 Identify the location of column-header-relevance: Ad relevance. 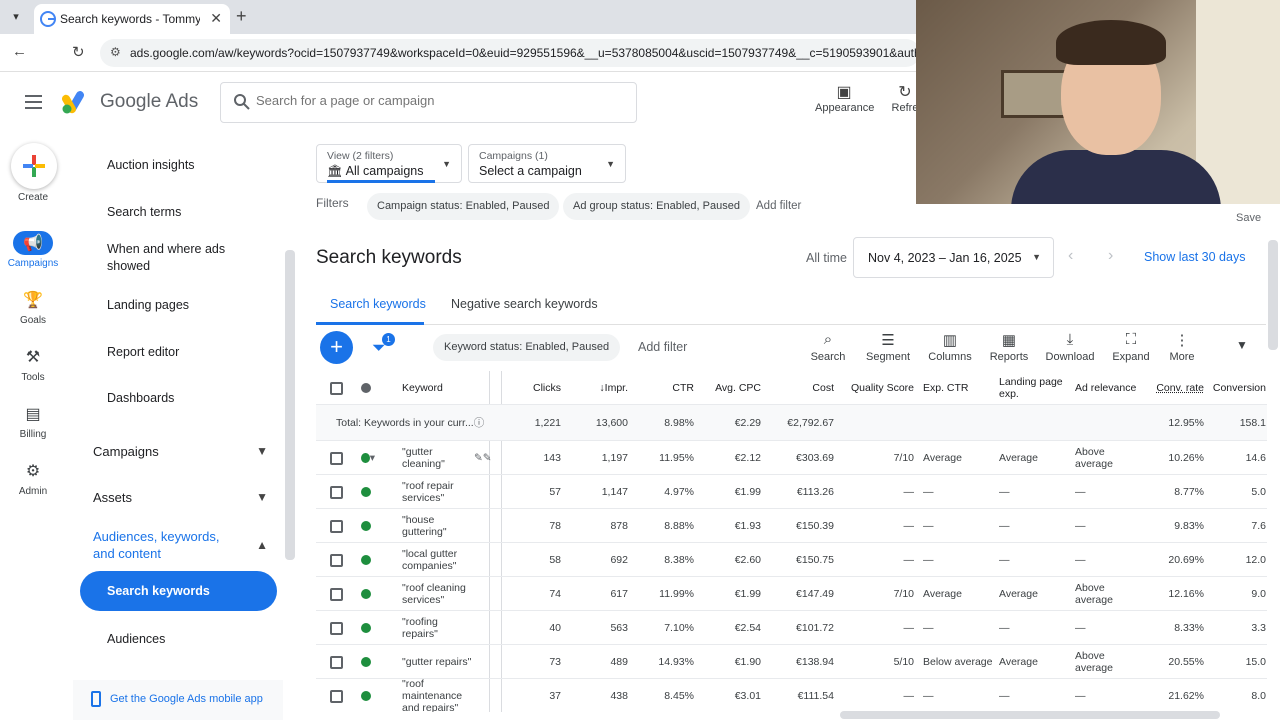
(1110, 388).